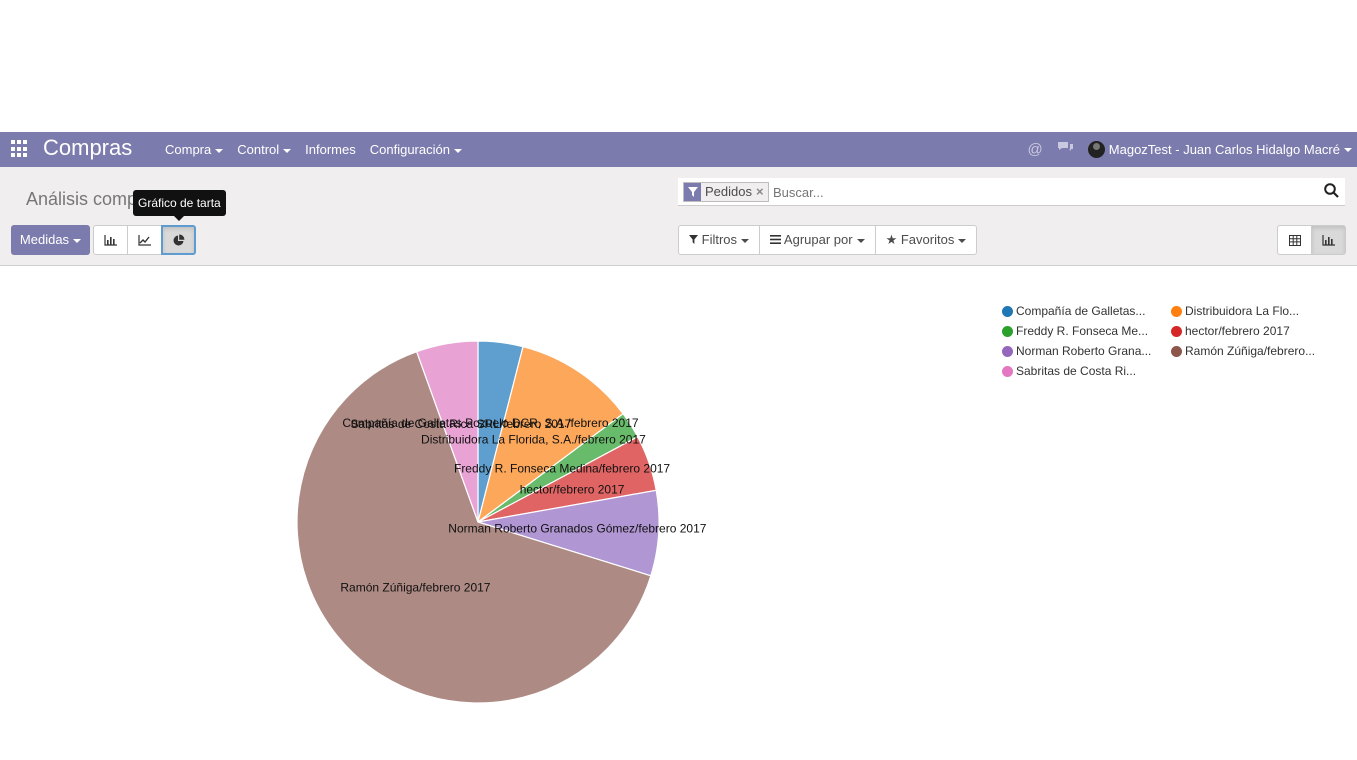 The height and width of the screenshot is (760, 1357). I want to click on pie-chart-icon, so click(179, 239).